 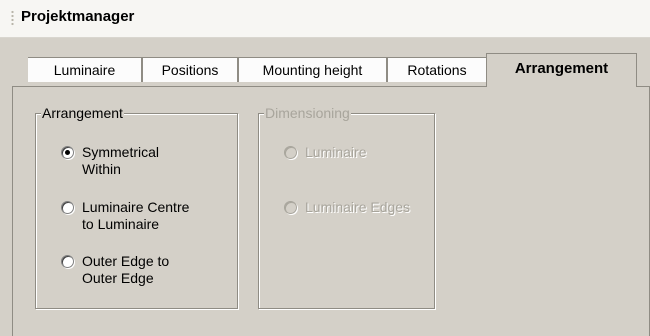 What do you see at coordinates (190, 69) in the screenshot?
I see `tab-positions: Positions` at bounding box center [190, 69].